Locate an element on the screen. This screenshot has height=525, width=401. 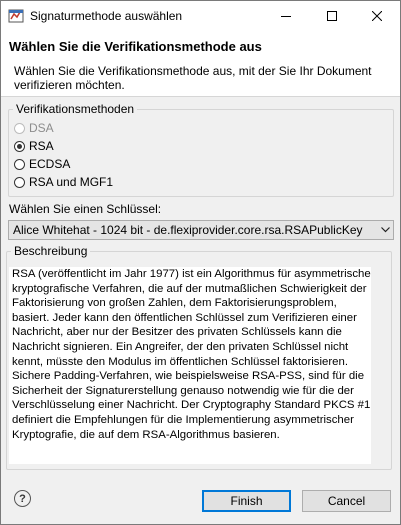
radio-label: RSA is located at coordinates (41, 146).